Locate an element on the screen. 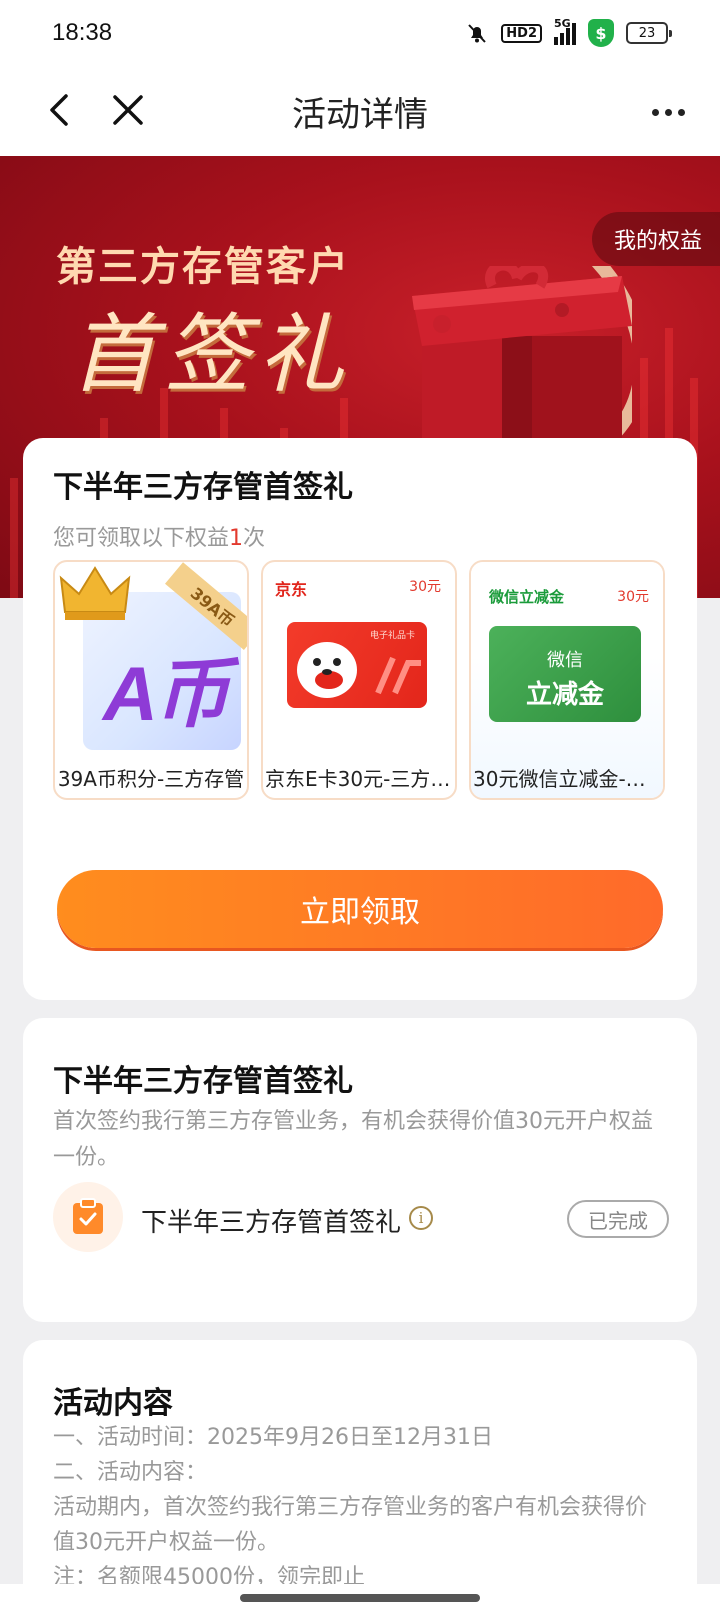 This screenshot has width=720, height=1612. acoin-logo: A币 is located at coordinates (166, 694).